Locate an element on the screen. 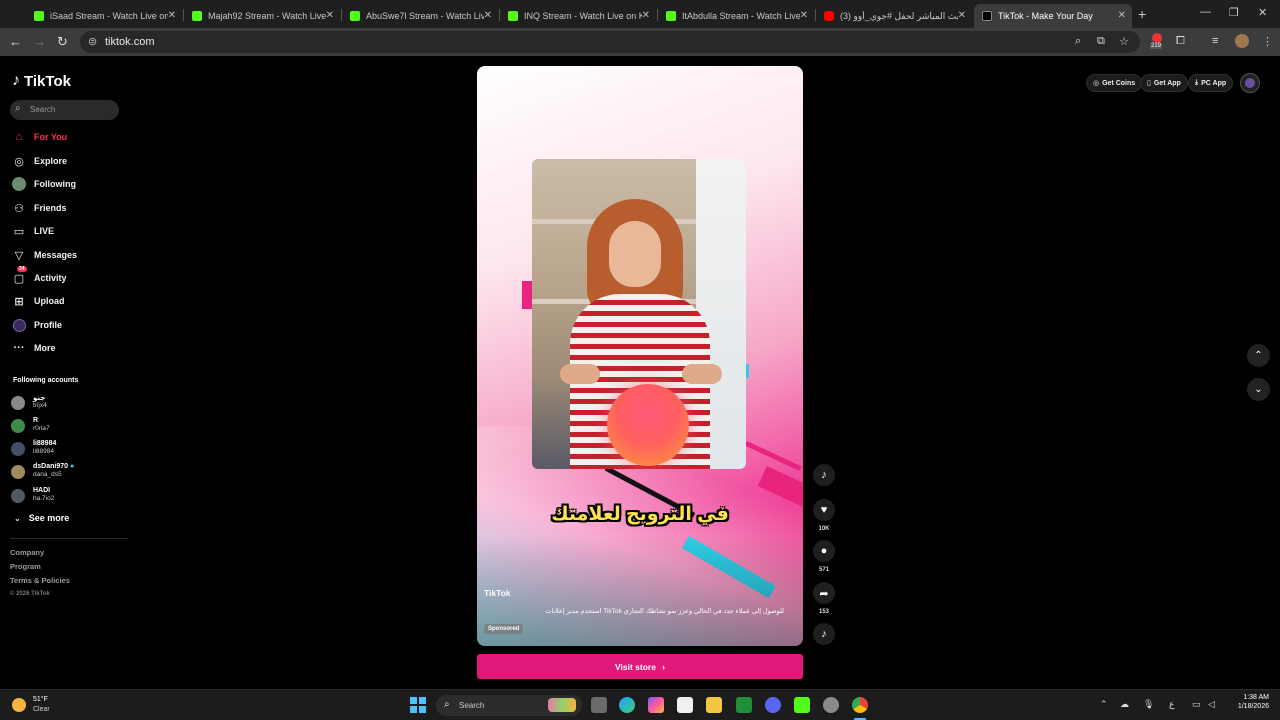  browser-tab: (3) البث المباشر لحفل #جوي_أوو ✕ is located at coordinates (894, 16).